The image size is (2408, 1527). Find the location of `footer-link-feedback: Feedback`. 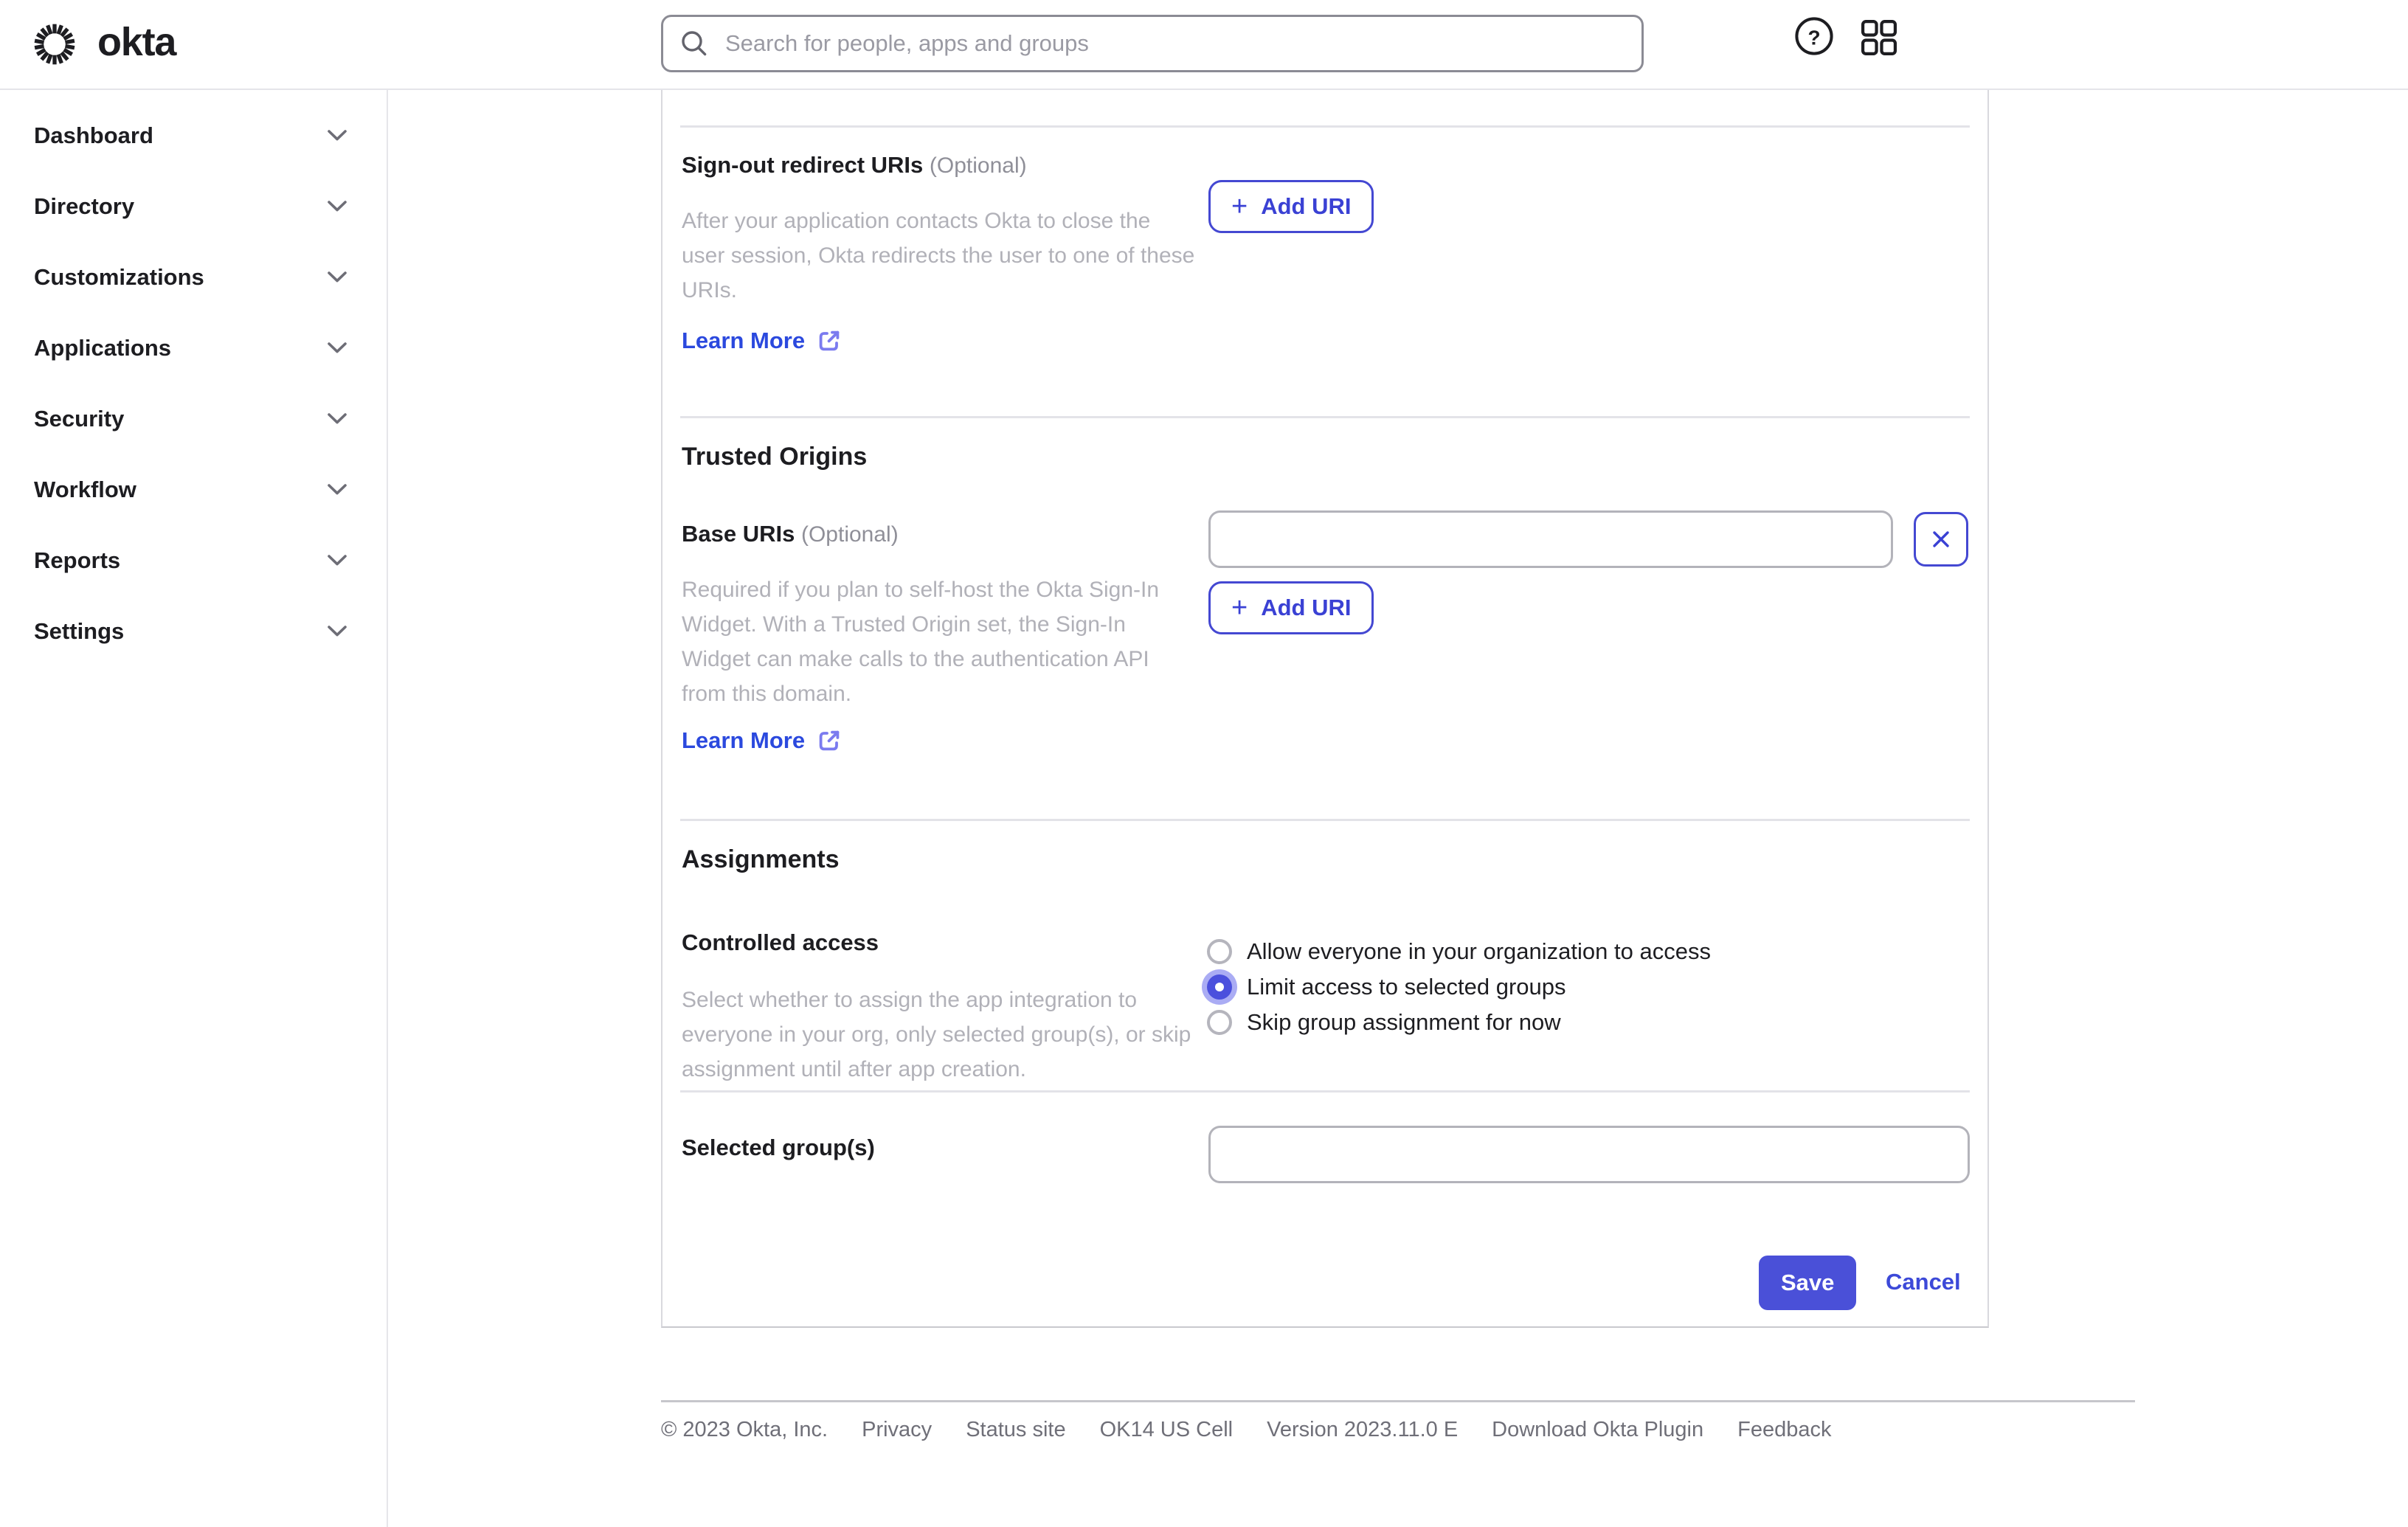

footer-link-feedback: Feedback is located at coordinates (1784, 1430).